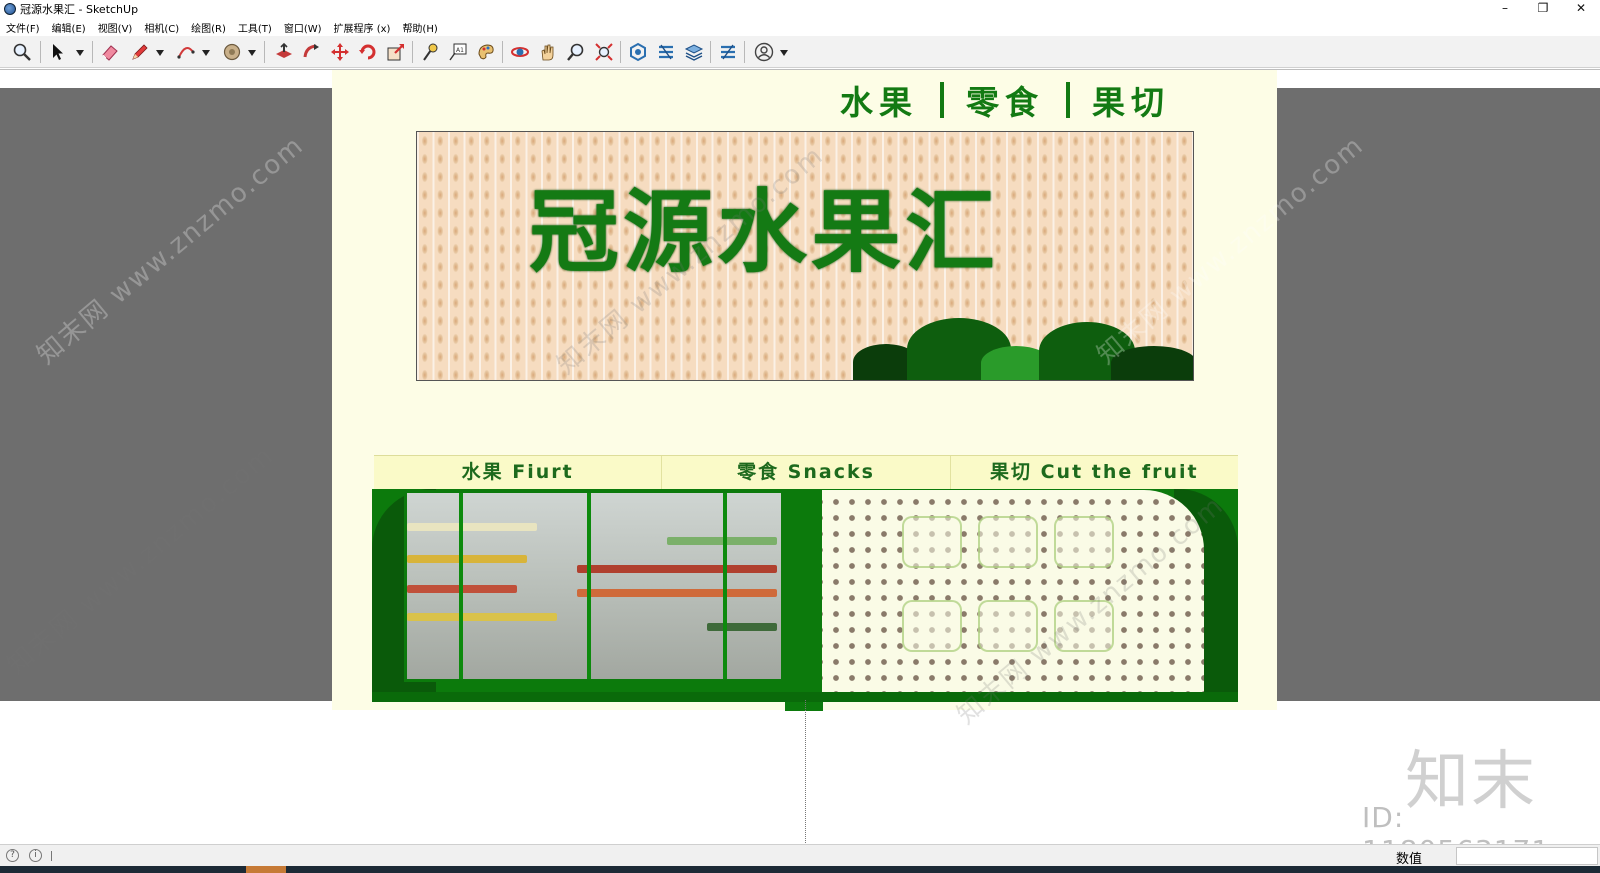  I want to click on taskbar-active-app, so click(266, 869).